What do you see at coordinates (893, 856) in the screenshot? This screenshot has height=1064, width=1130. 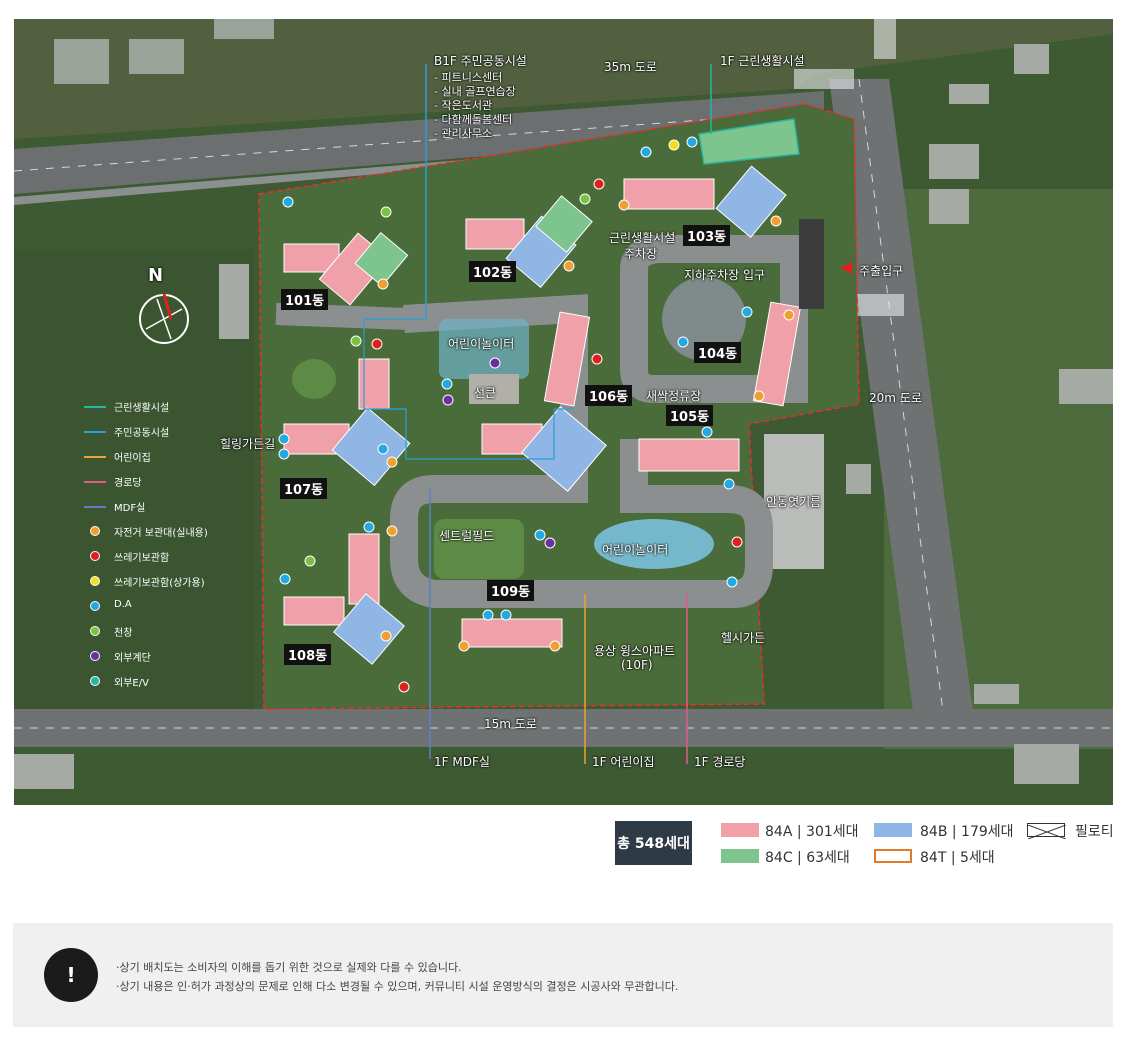 I see `84t-swatch` at bounding box center [893, 856].